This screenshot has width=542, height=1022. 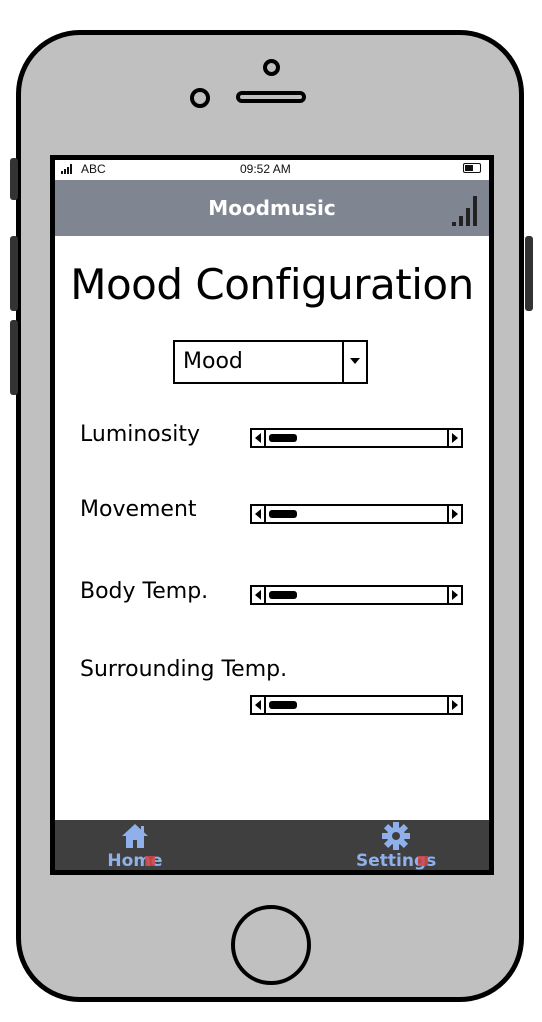 What do you see at coordinates (356, 595) in the screenshot?
I see `body-temp-slider` at bounding box center [356, 595].